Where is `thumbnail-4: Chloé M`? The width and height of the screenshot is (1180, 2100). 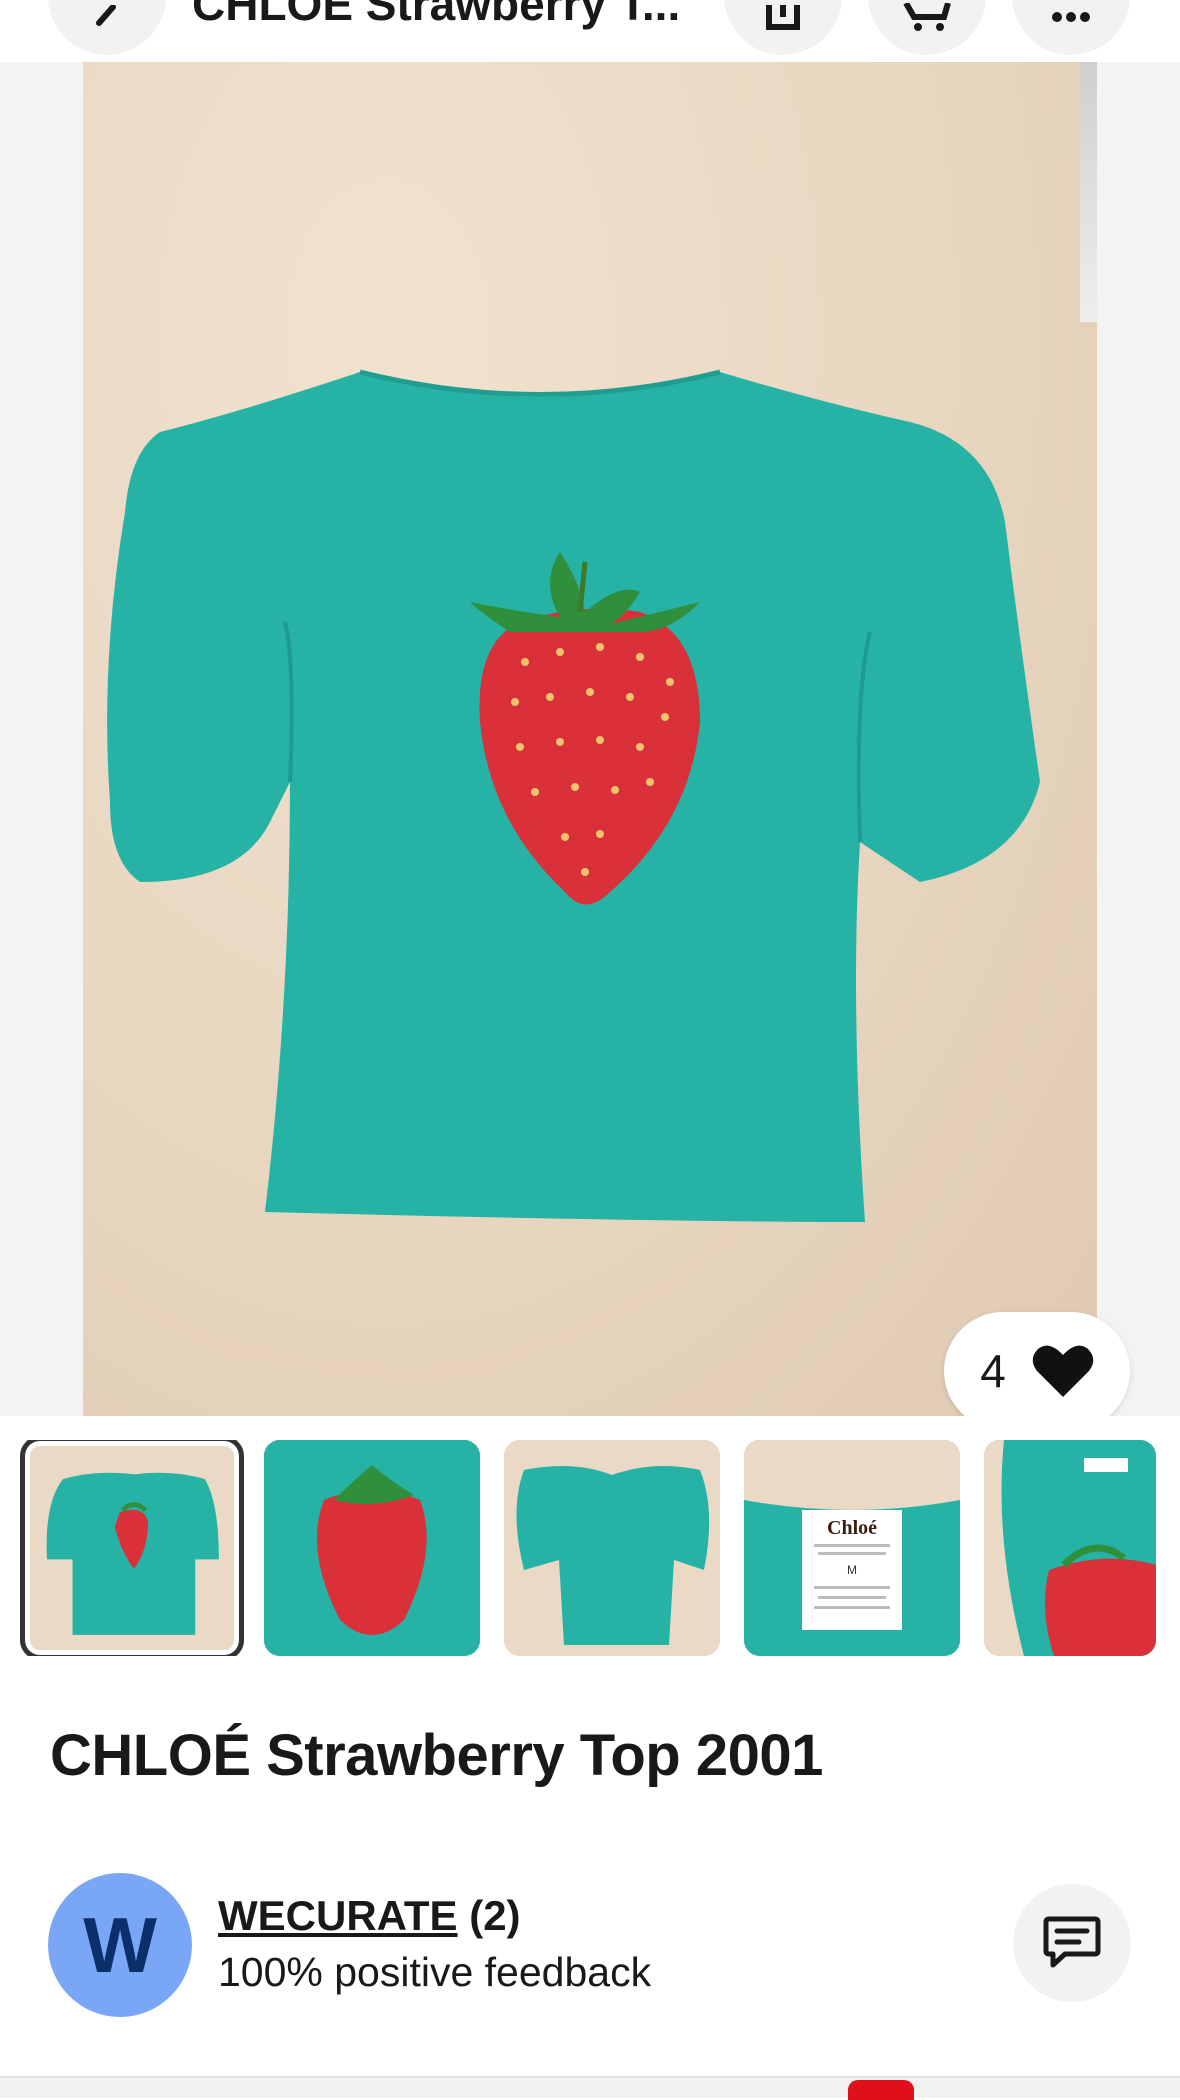
thumbnail-4: Chloé M is located at coordinates (852, 1548).